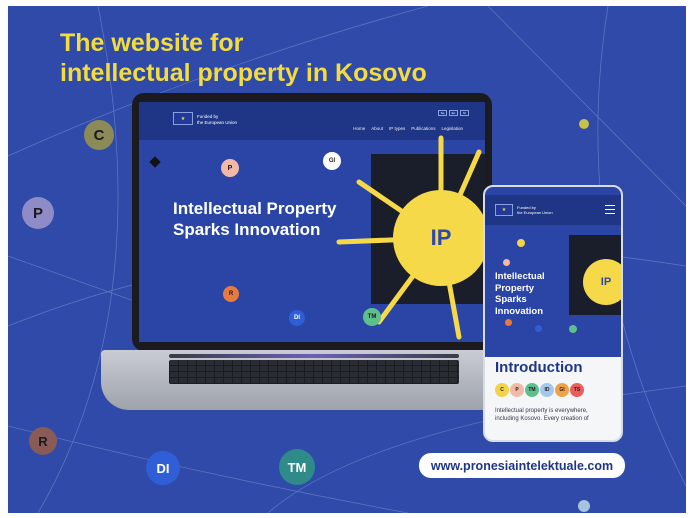  Describe the element at coordinates (231, 294) in the screenshot. I see `laptop-bubble-r: R` at that location.